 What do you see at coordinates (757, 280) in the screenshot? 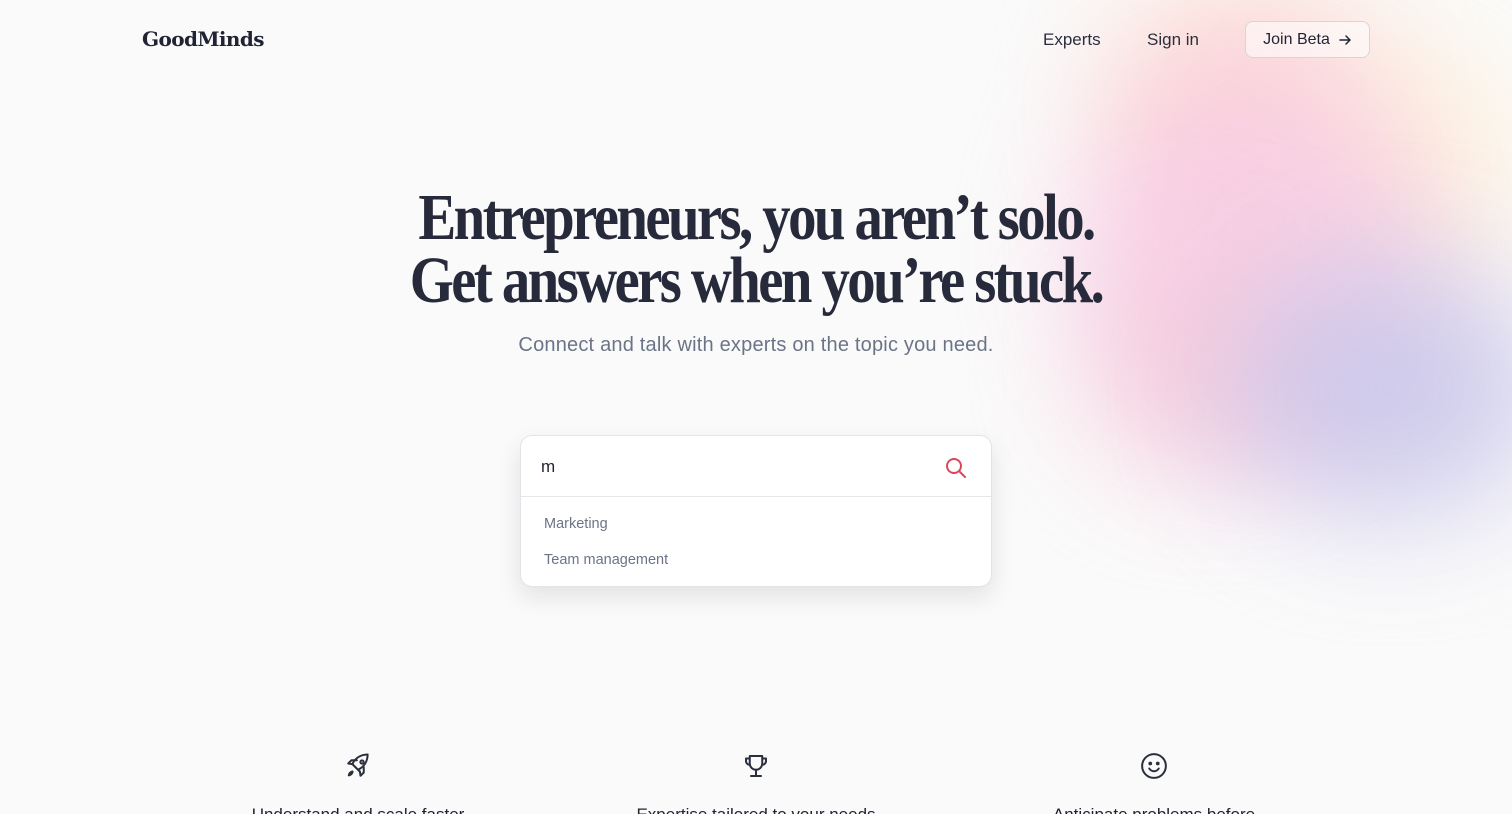
I see `hero-title-line-2: Get answers when you’re stuck.` at bounding box center [757, 280].